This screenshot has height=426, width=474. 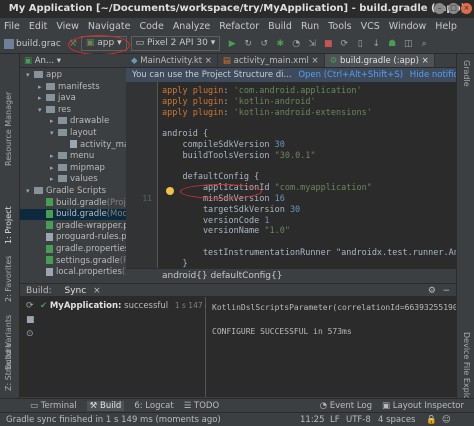 What do you see at coordinates (466, 73) in the screenshot?
I see `gradle-tab: Gradle` at bounding box center [466, 73].